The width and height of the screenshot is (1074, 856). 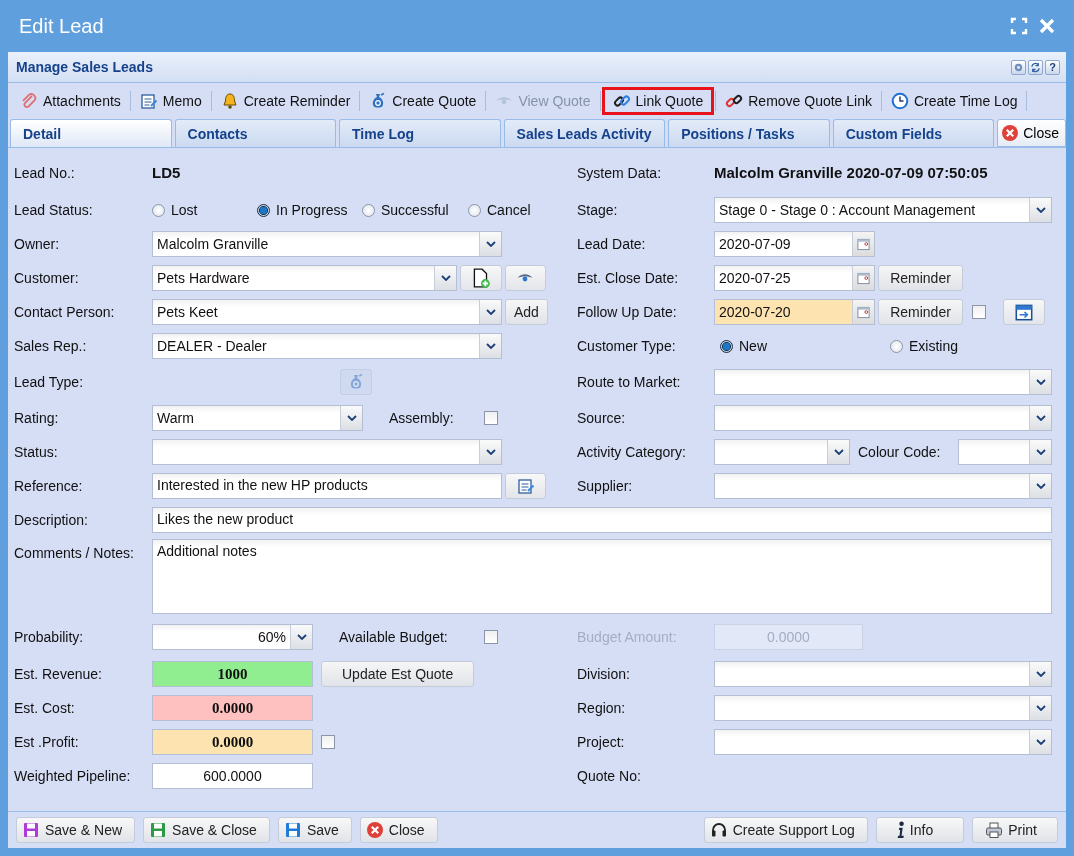 I want to click on toolbar-button: Attachments, so click(x=70, y=101).